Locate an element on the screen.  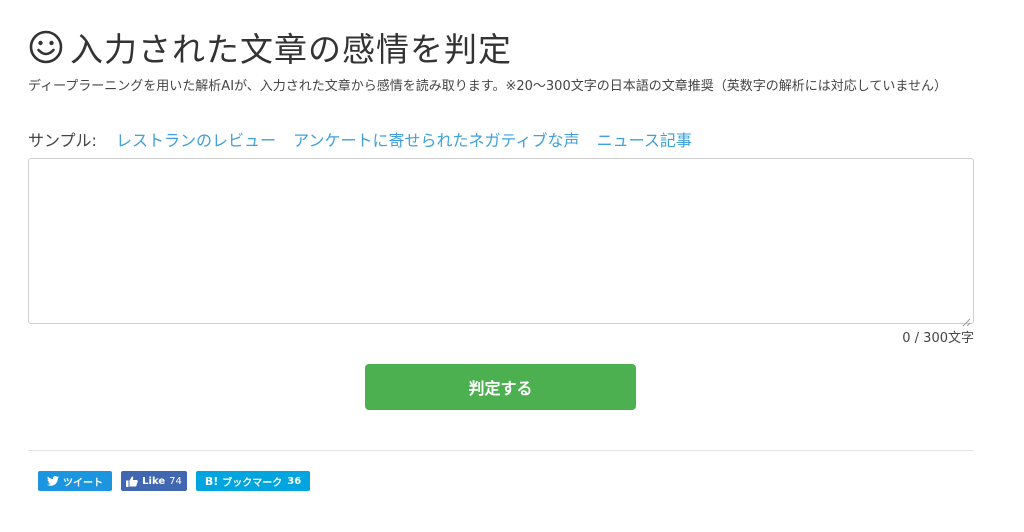
facebook-like-button: Like 74 is located at coordinates (154, 481).